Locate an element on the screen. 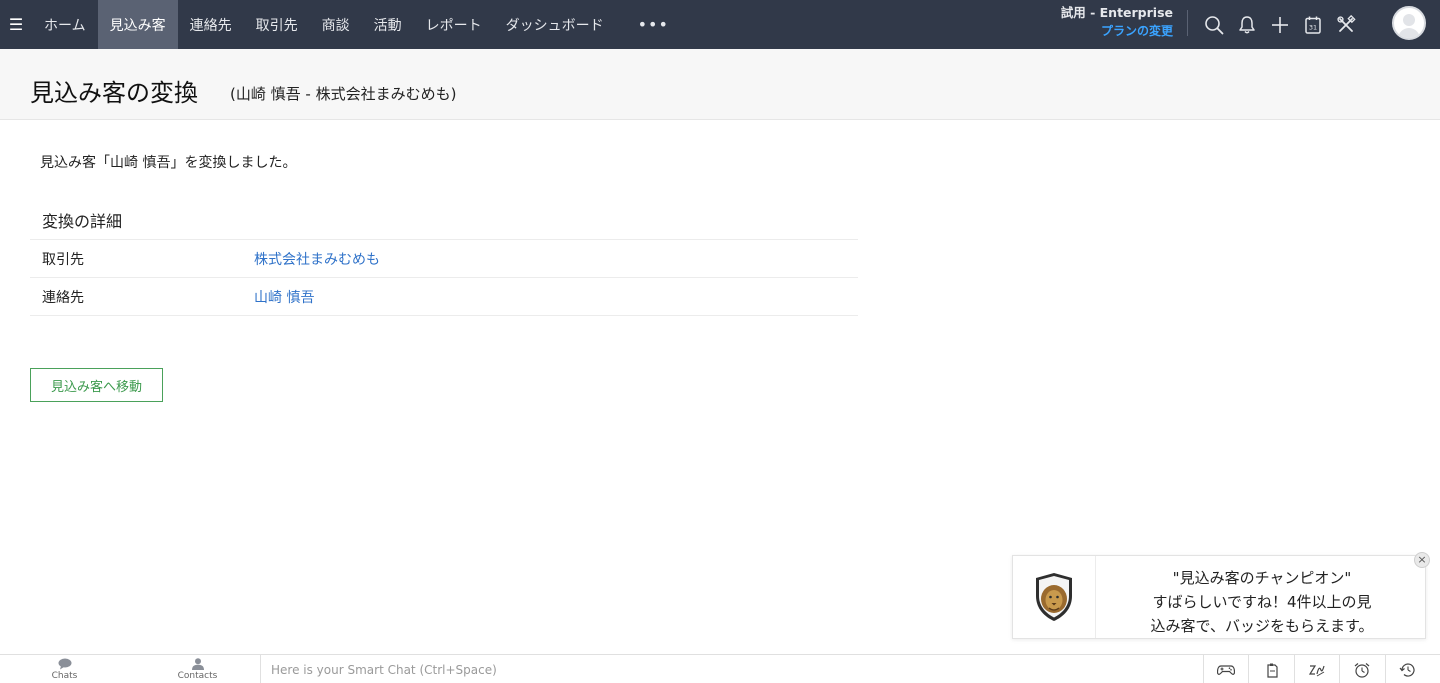 Image resolution: width=1440 pixels, height=683 pixels. lion-shield-icon is located at coordinates (1054, 597).